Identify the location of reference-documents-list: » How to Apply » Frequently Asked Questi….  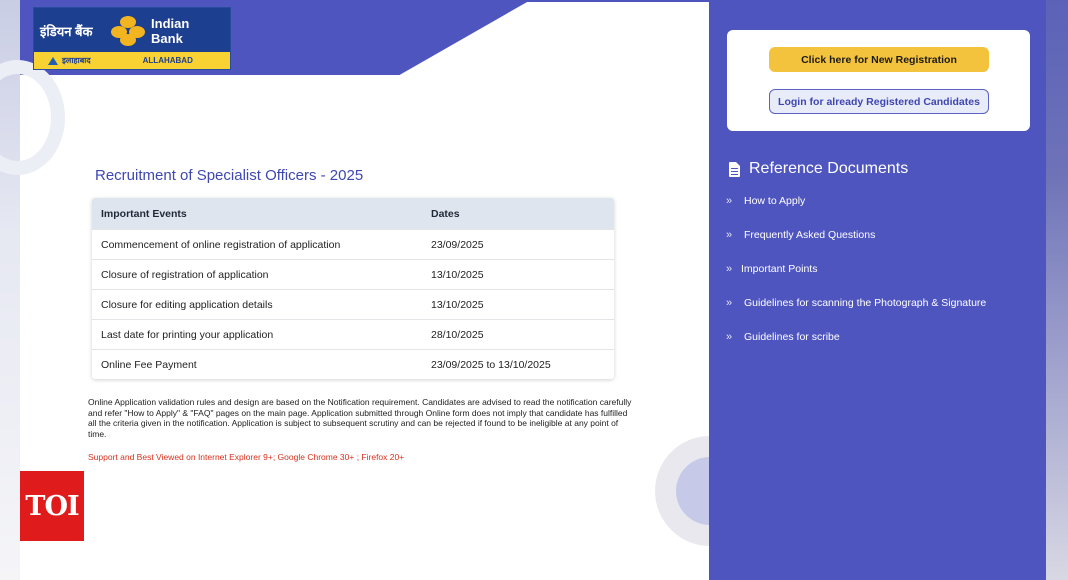
(856, 278).